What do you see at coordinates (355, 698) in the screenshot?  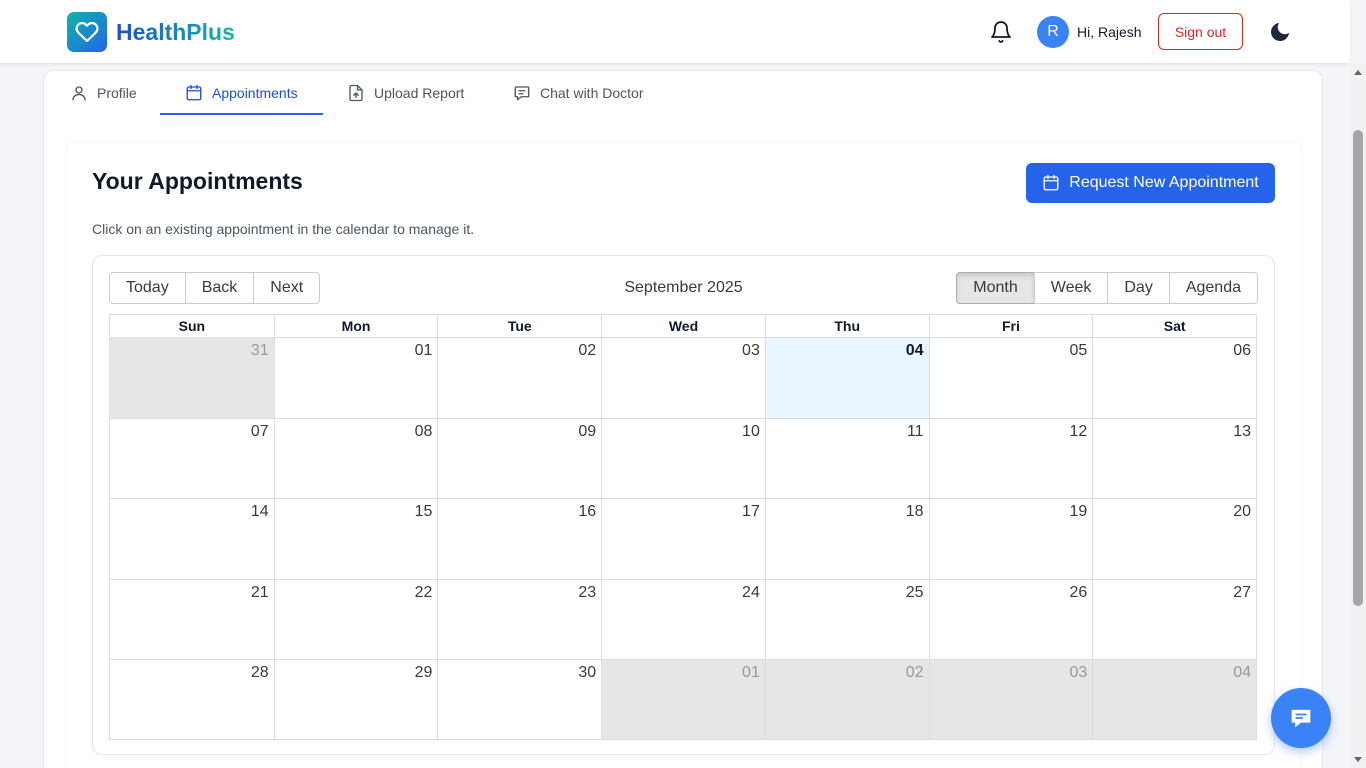 I see `calendar-day-cell: 29` at bounding box center [355, 698].